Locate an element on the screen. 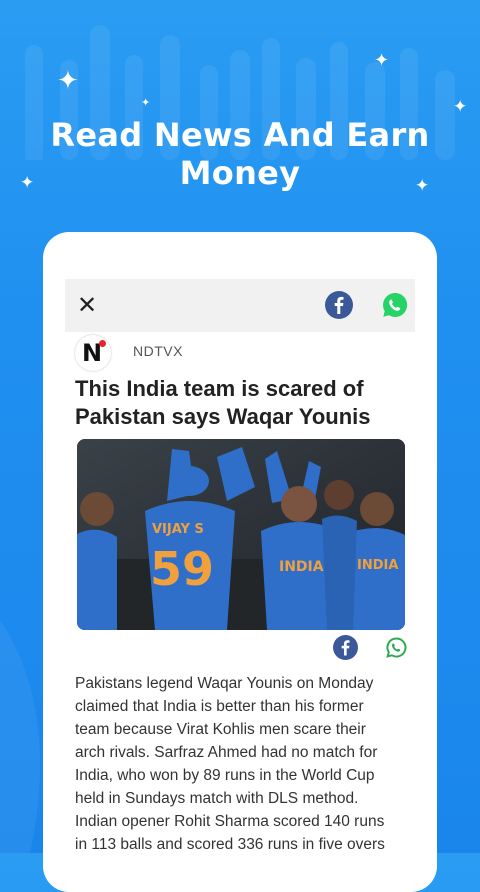 The height and width of the screenshot is (892, 480). article-share-row is located at coordinates (240, 648).